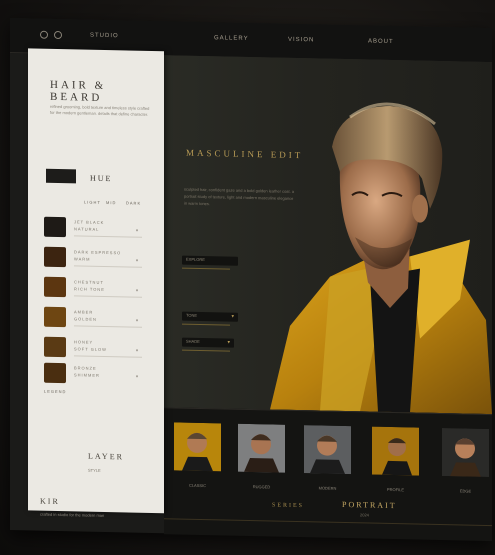 This screenshot has width=495, height=555. What do you see at coordinates (92, 202) in the screenshot?
I see `tab-light: LIGHT` at bounding box center [92, 202].